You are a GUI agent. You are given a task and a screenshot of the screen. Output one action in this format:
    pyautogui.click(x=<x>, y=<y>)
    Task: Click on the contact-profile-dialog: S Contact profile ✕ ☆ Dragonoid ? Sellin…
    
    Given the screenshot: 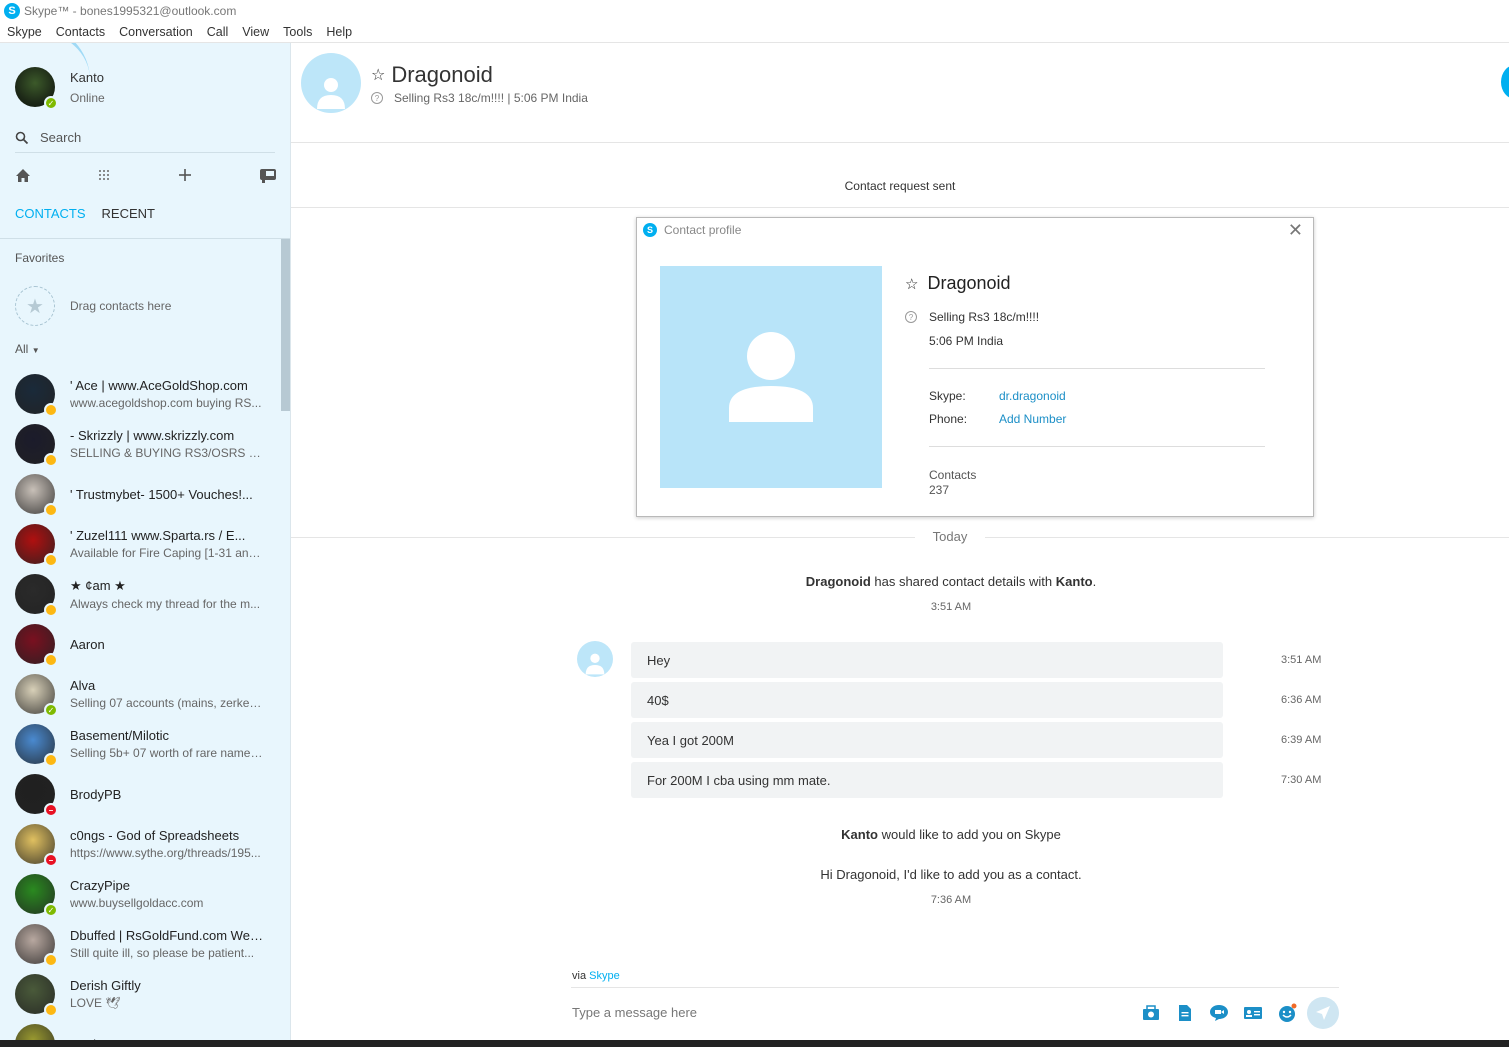 What is the action you would take?
    pyautogui.click(x=975, y=367)
    